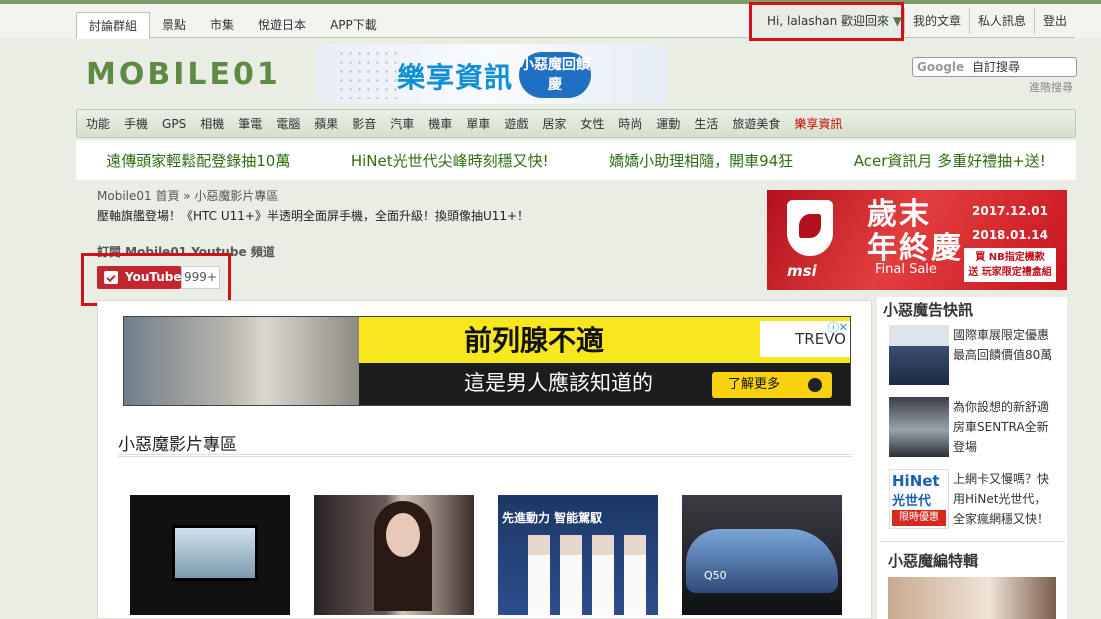 The image size is (1101, 619). Describe the element at coordinates (630, 123) in the screenshot. I see `category-item: 時尚` at that location.